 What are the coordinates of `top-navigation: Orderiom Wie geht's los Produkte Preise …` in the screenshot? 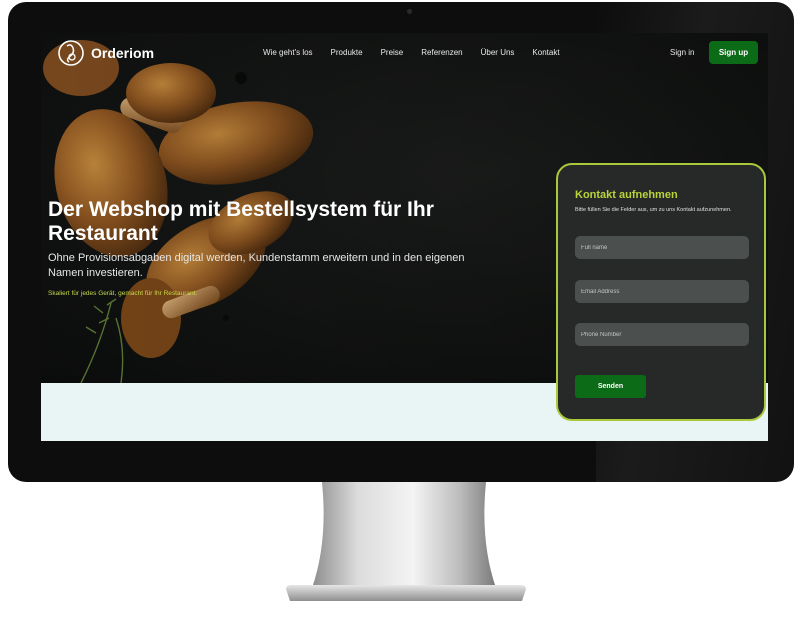 It's located at (404, 54).